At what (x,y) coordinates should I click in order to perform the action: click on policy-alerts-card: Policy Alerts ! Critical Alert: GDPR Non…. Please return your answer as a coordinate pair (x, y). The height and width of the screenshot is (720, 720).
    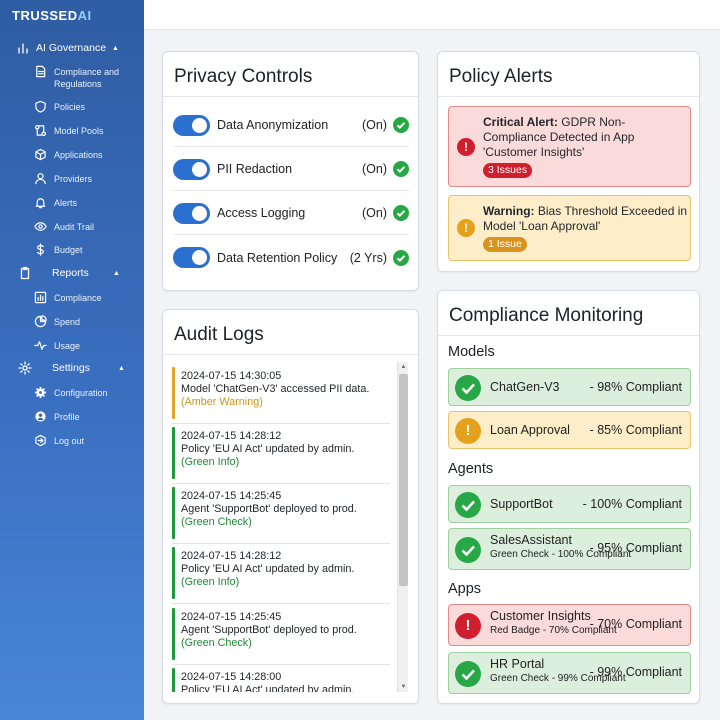
    Looking at the image, I should click on (568, 161).